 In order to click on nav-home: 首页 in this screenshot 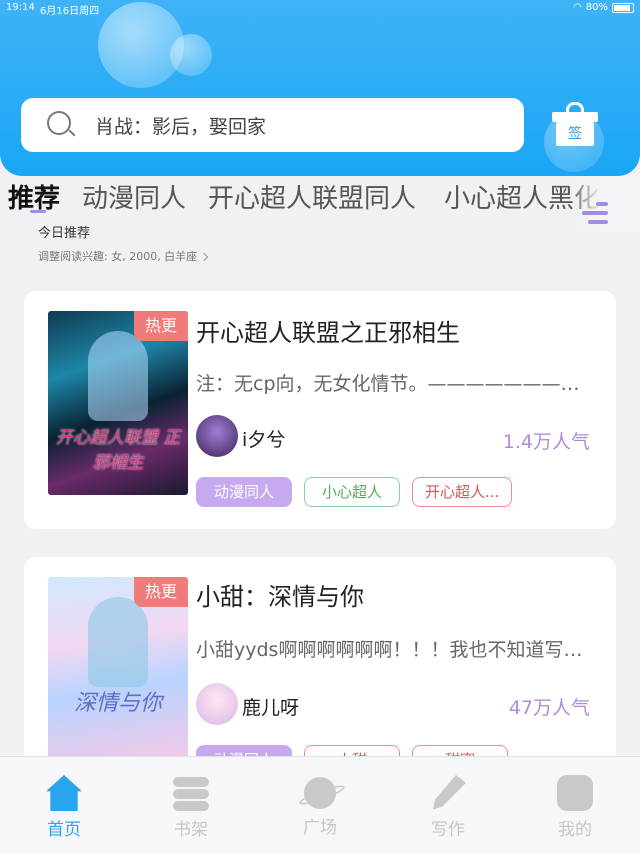, I will do `click(64, 810)`.